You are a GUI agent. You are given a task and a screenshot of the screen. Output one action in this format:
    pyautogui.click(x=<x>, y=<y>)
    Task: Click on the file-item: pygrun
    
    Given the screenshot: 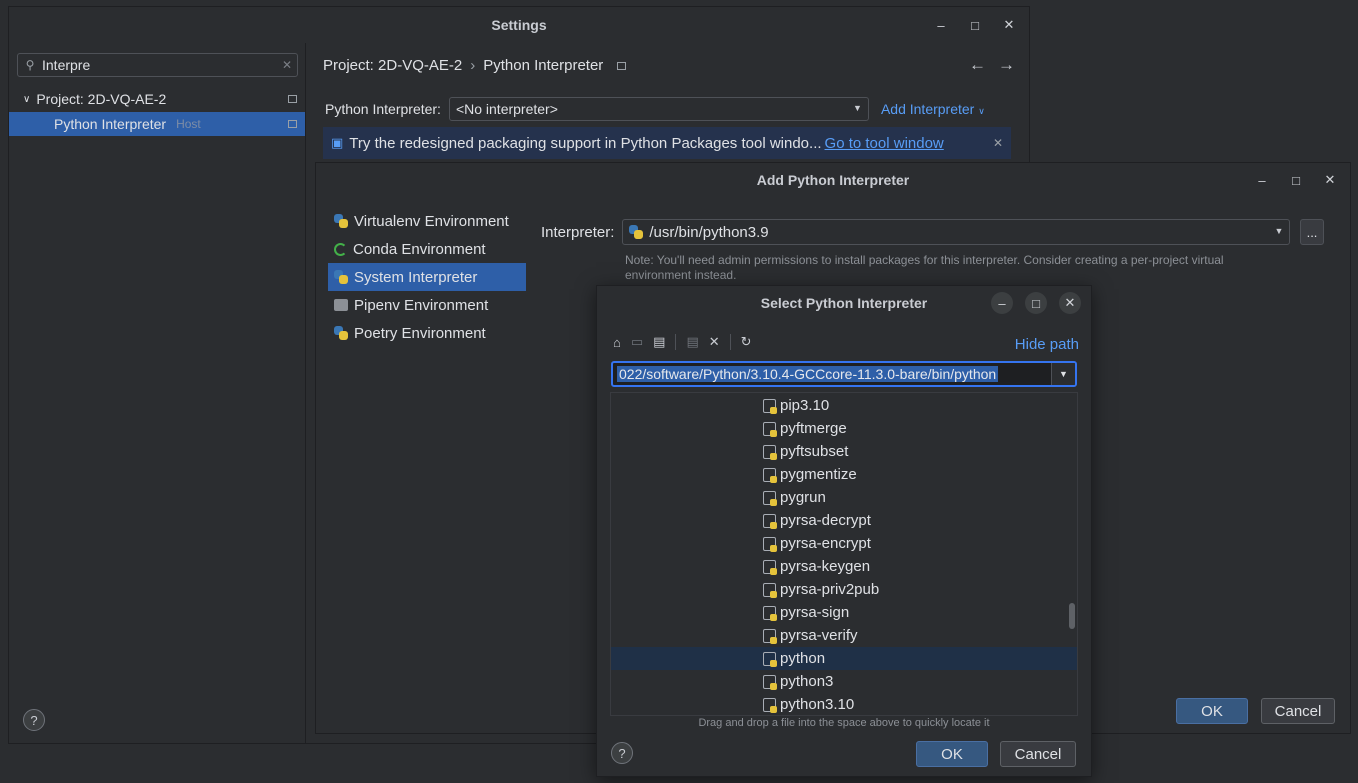 What is the action you would take?
    pyautogui.click(x=844, y=497)
    